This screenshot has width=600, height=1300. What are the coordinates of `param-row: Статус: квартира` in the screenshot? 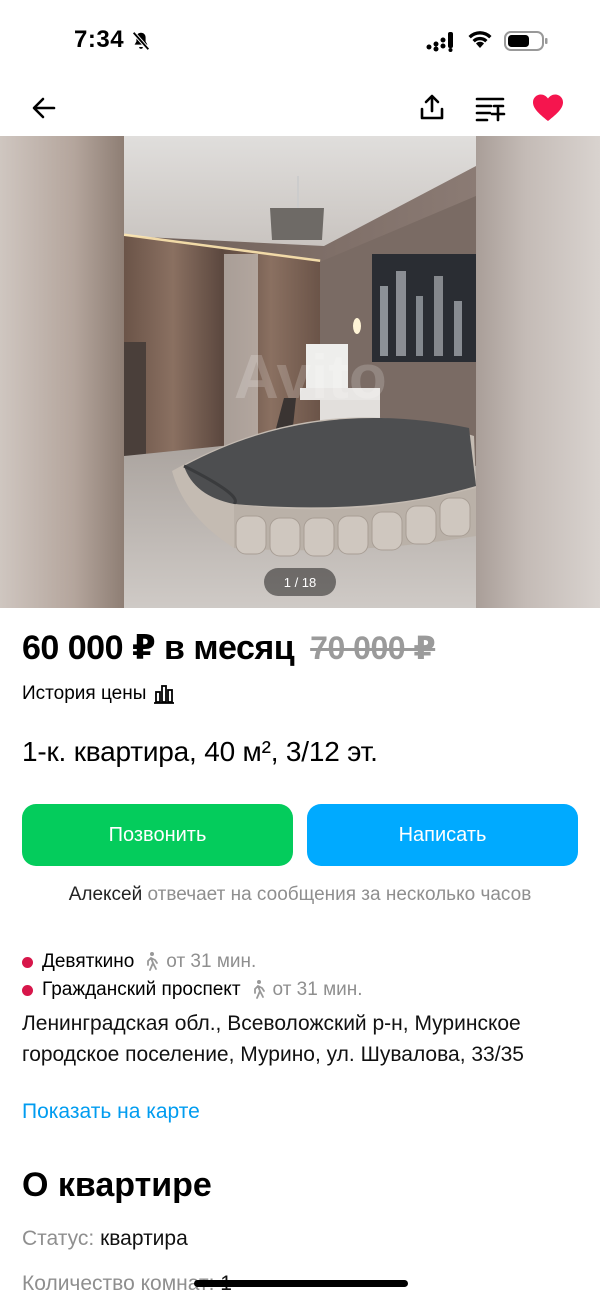 It's located at (105, 1239).